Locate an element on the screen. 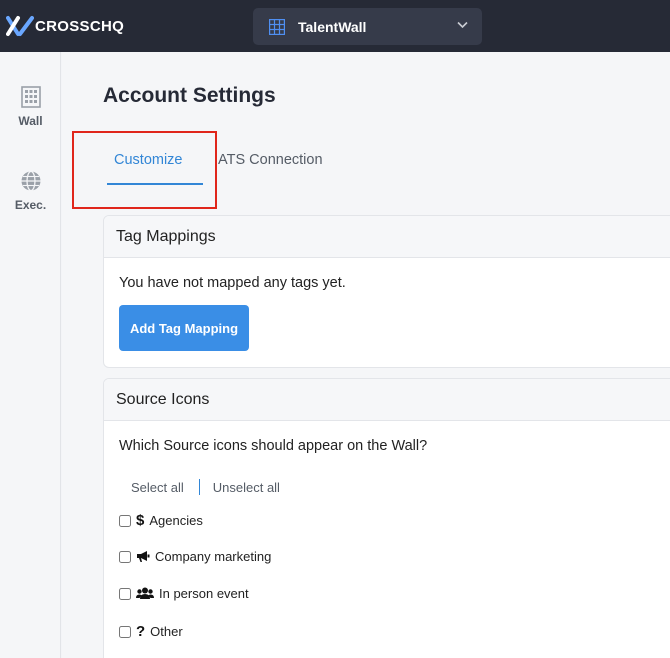 This screenshot has height=658, width=670. sidebar-item-label: Exec. is located at coordinates (30, 205).